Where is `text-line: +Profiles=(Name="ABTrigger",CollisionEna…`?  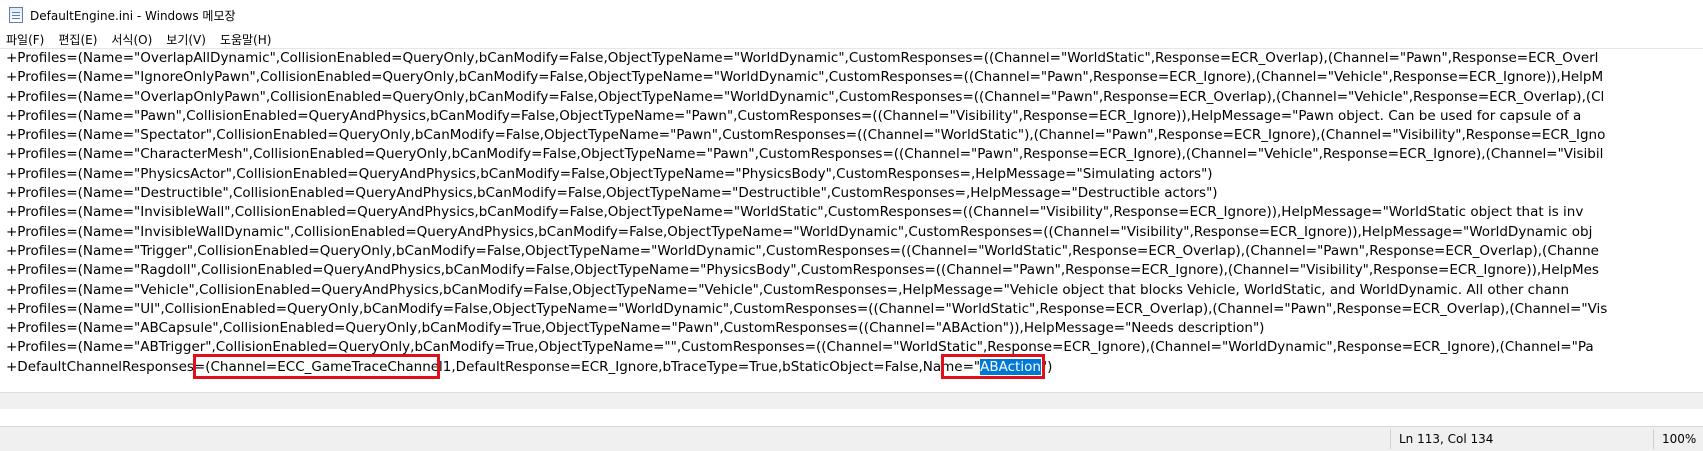 text-line: +Profiles=(Name="ABTrigger",CollisionEna… is located at coordinates (800, 347).